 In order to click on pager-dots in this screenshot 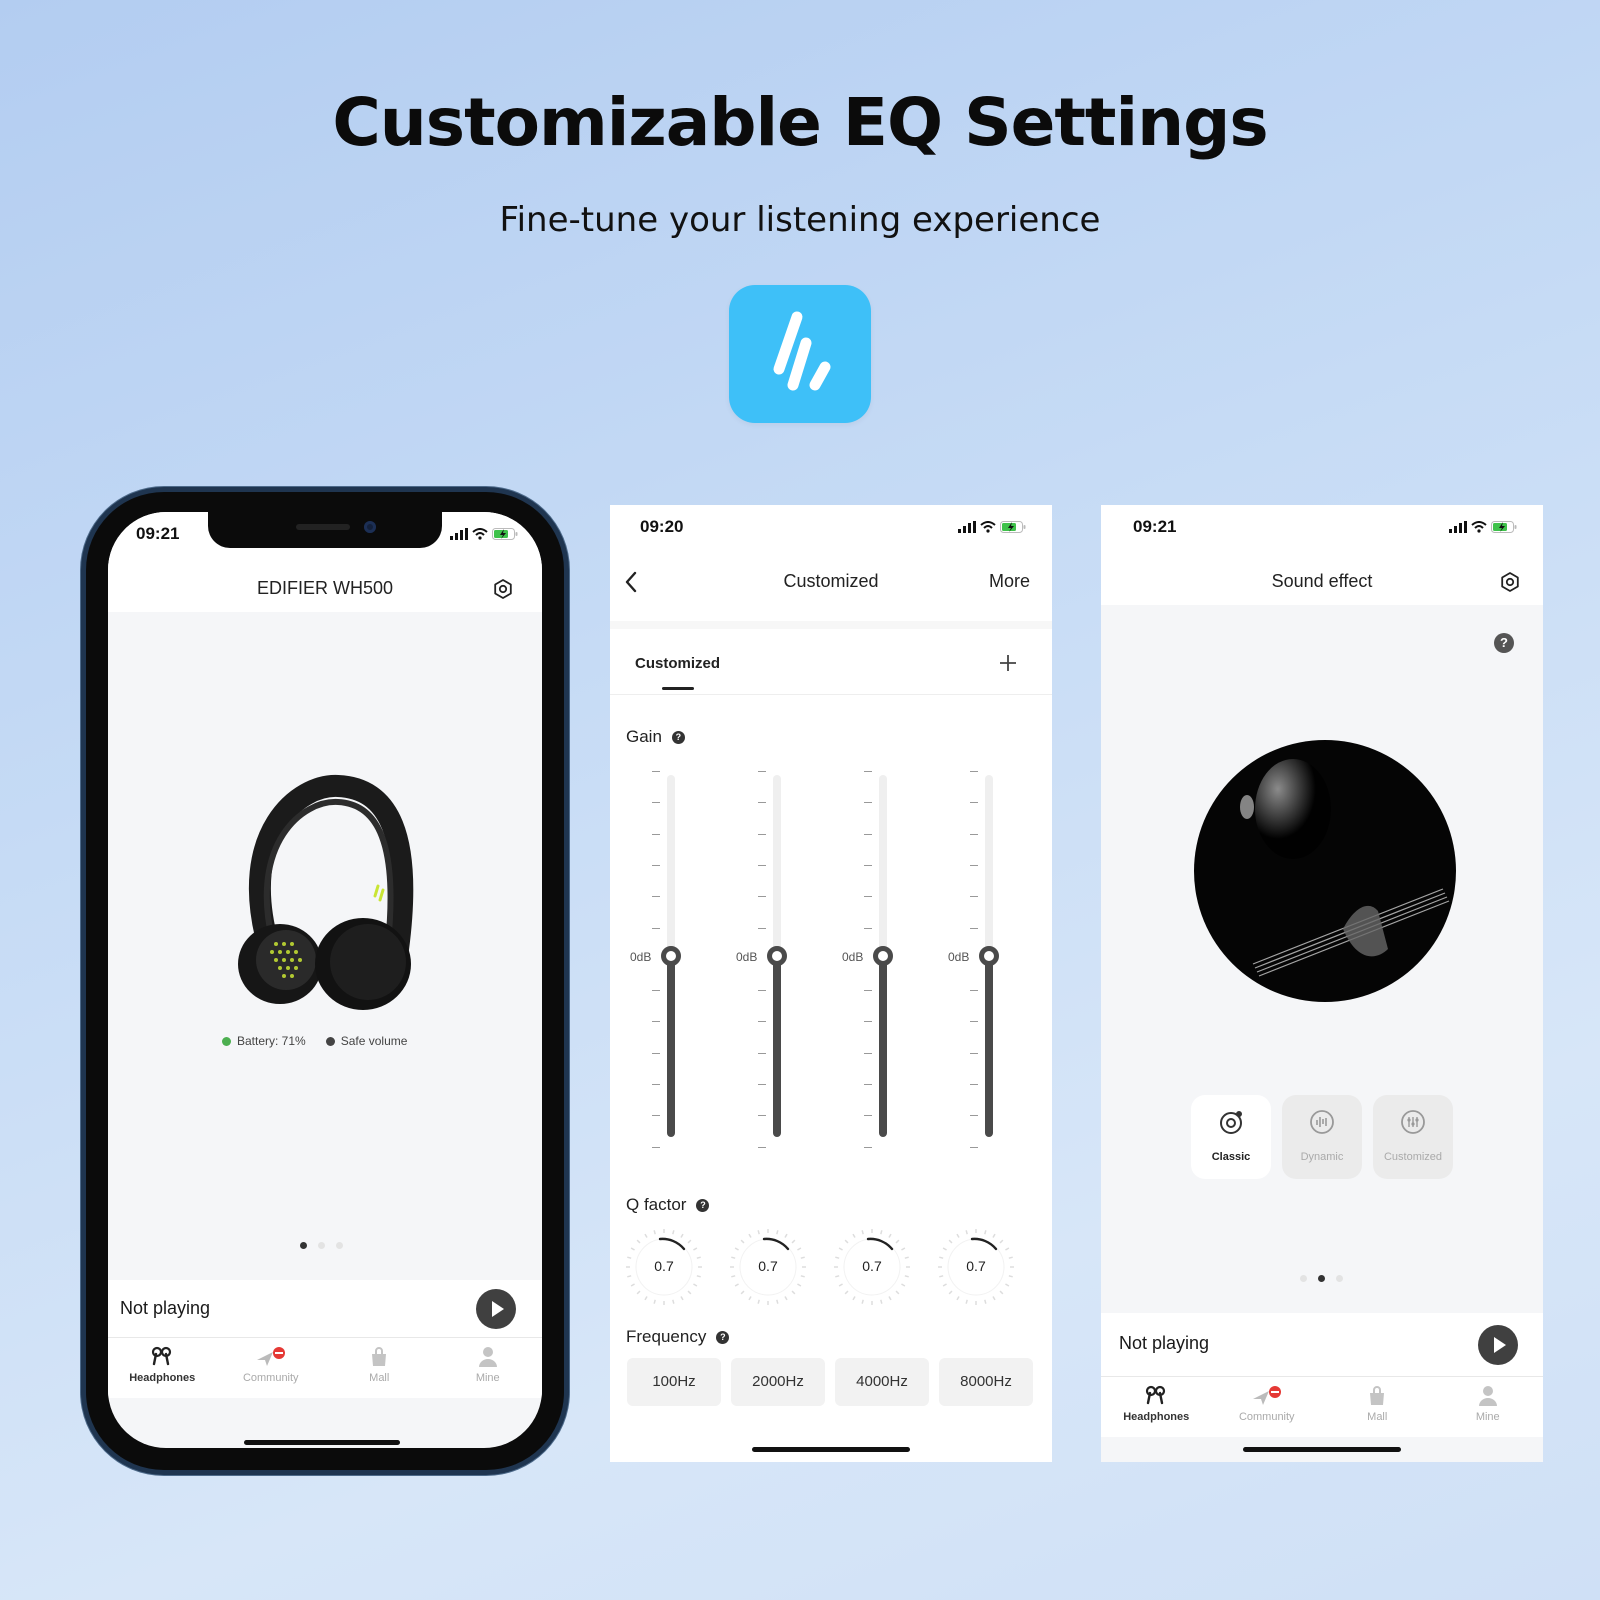, I will do `click(1321, 1278)`.